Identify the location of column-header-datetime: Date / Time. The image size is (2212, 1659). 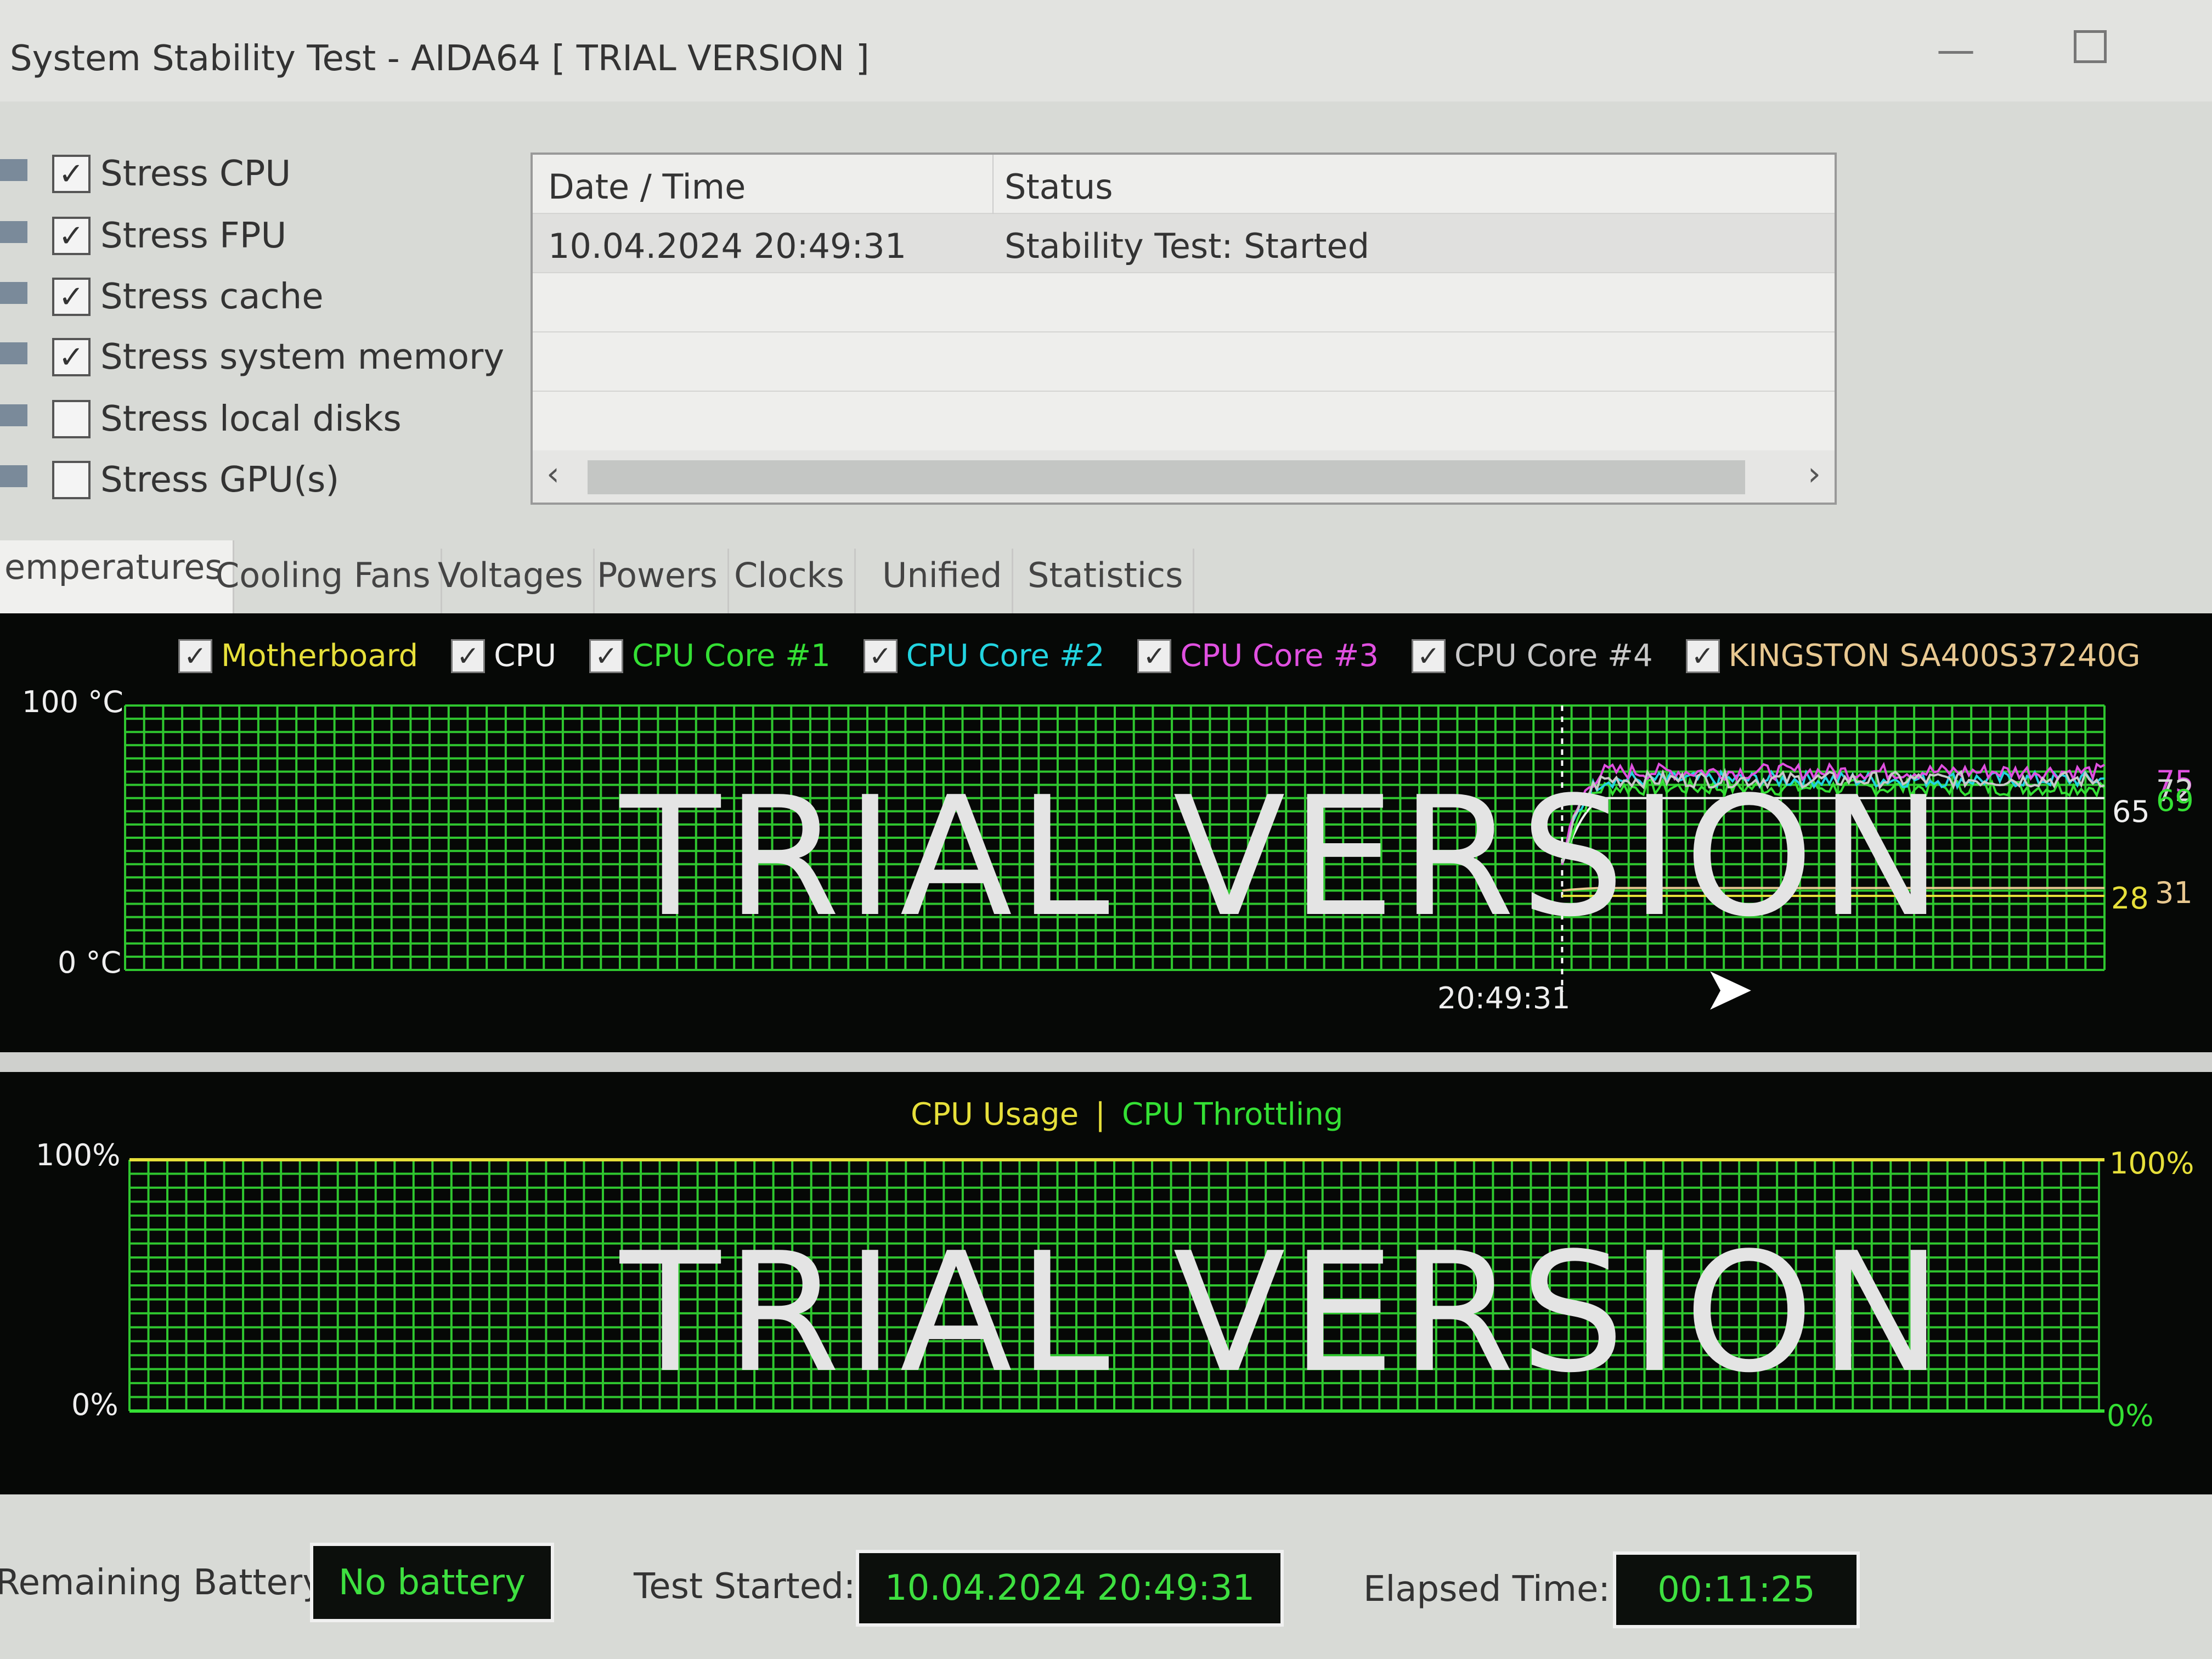
(647, 187).